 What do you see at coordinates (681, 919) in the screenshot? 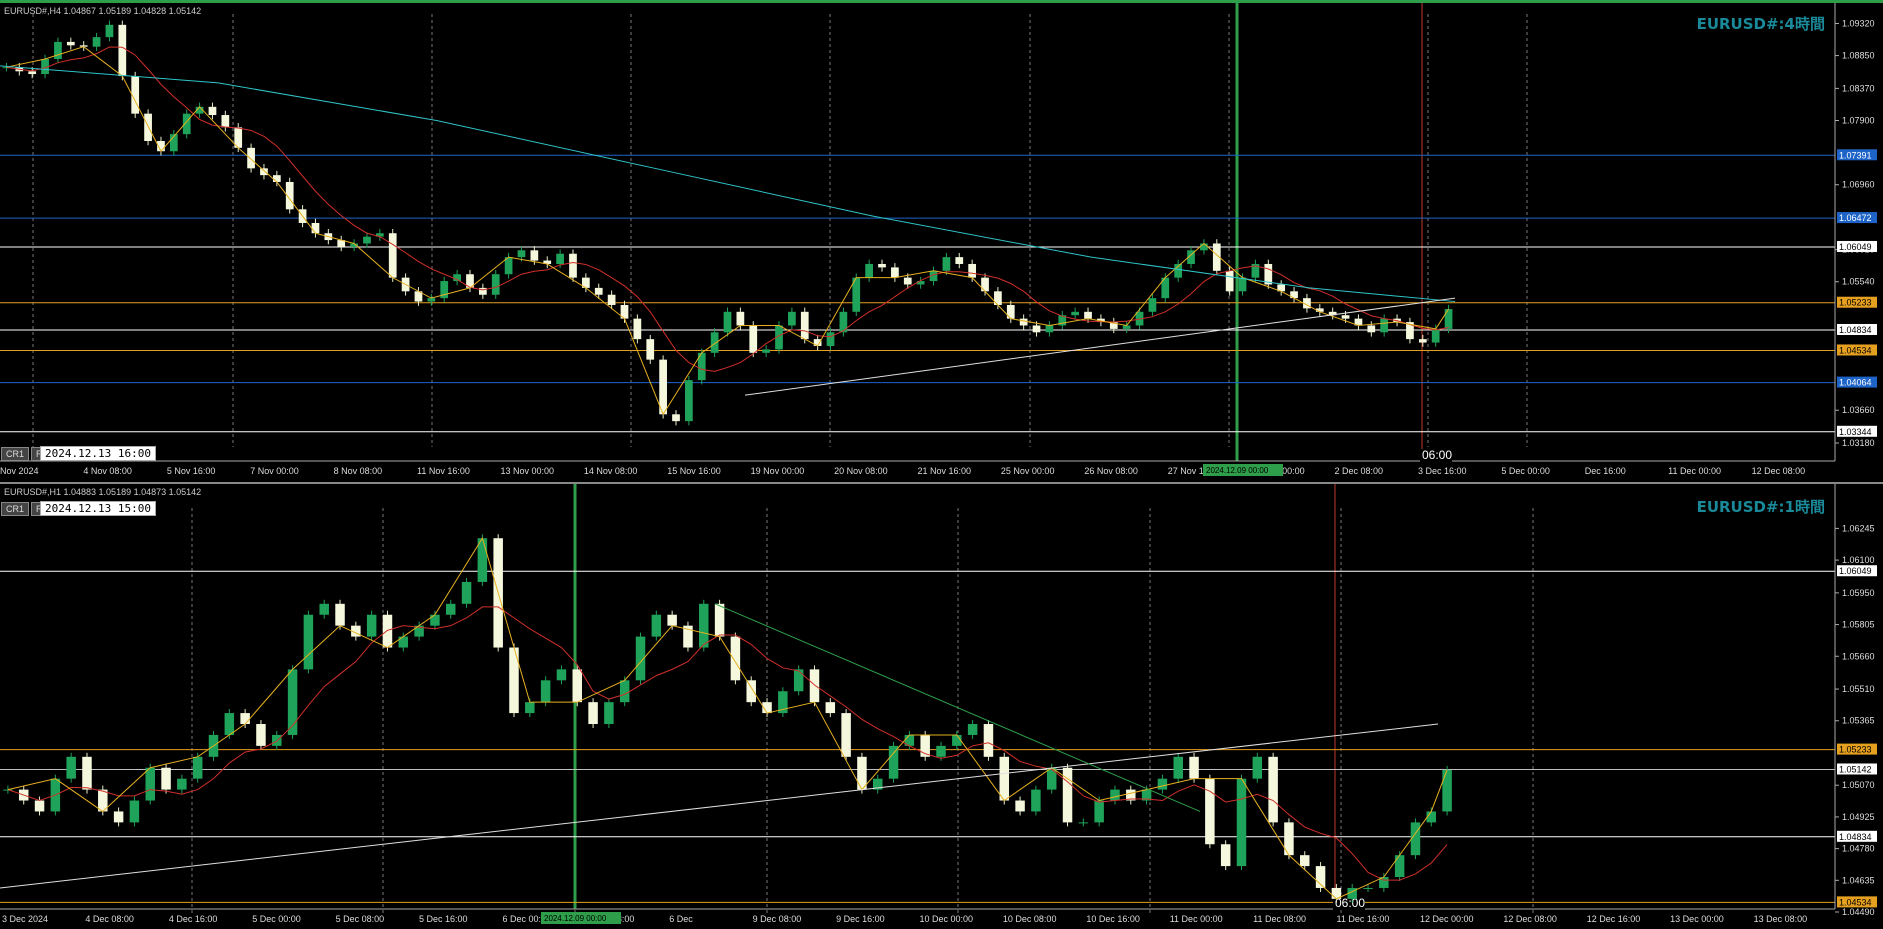
I see `time-axis-label: 6 Dec` at bounding box center [681, 919].